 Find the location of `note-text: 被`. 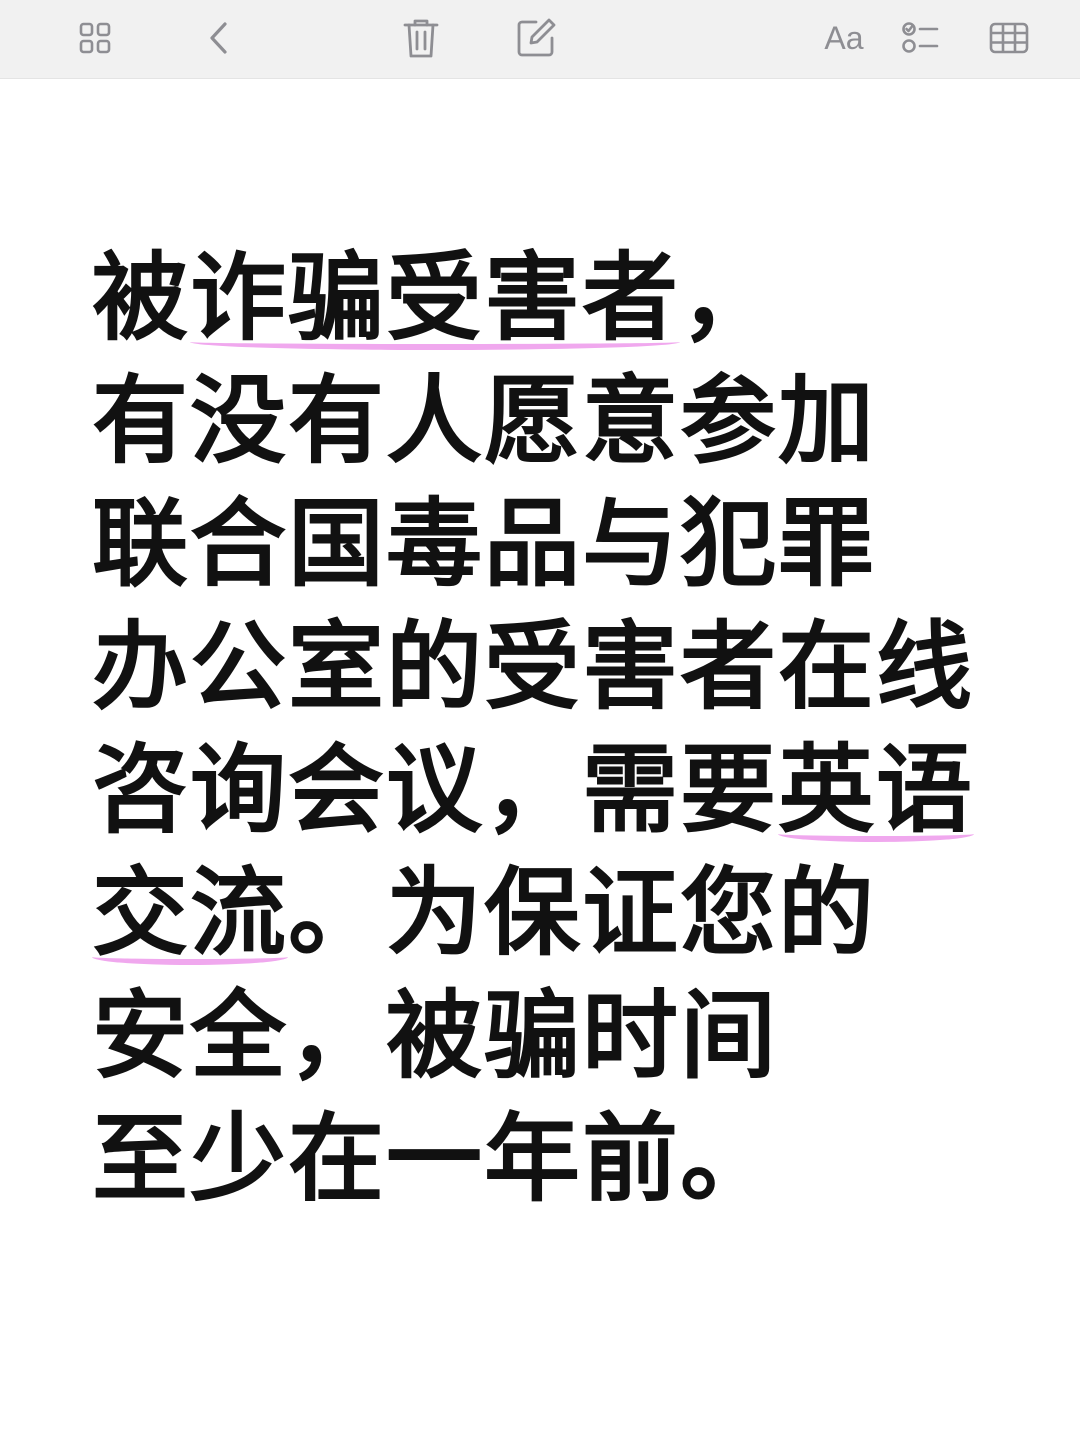

note-text: 被 is located at coordinates (141, 298).